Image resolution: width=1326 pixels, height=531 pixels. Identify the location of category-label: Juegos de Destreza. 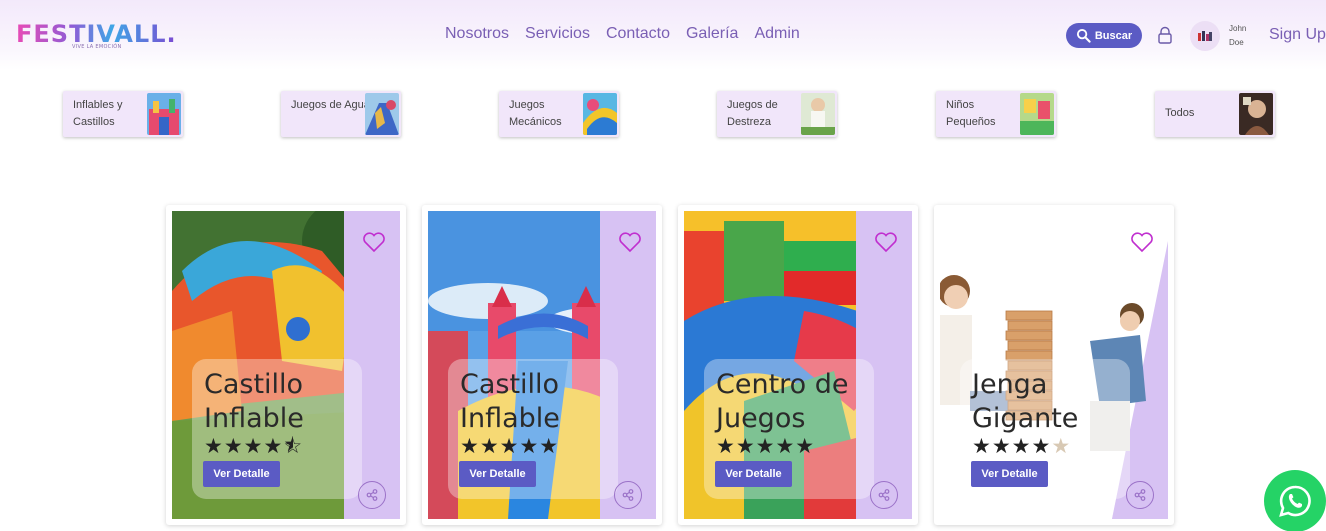
(752, 113).